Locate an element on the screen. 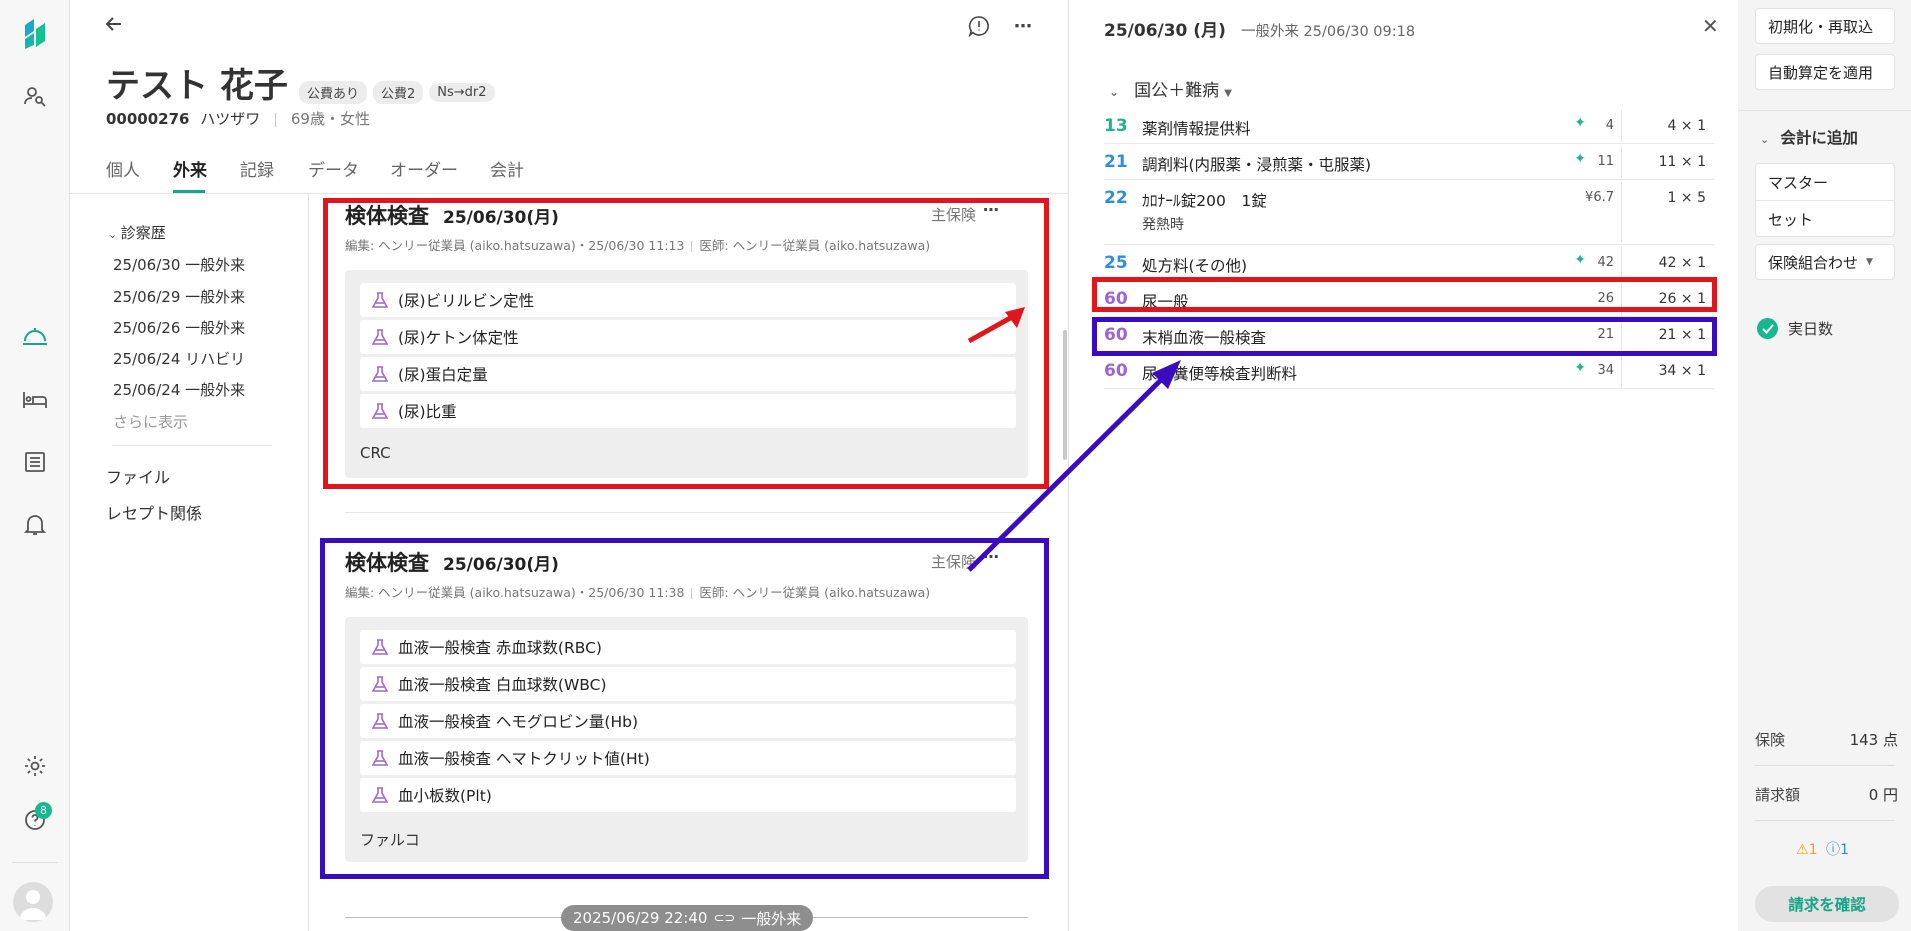  patient-id: 00000276 is located at coordinates (148, 119).